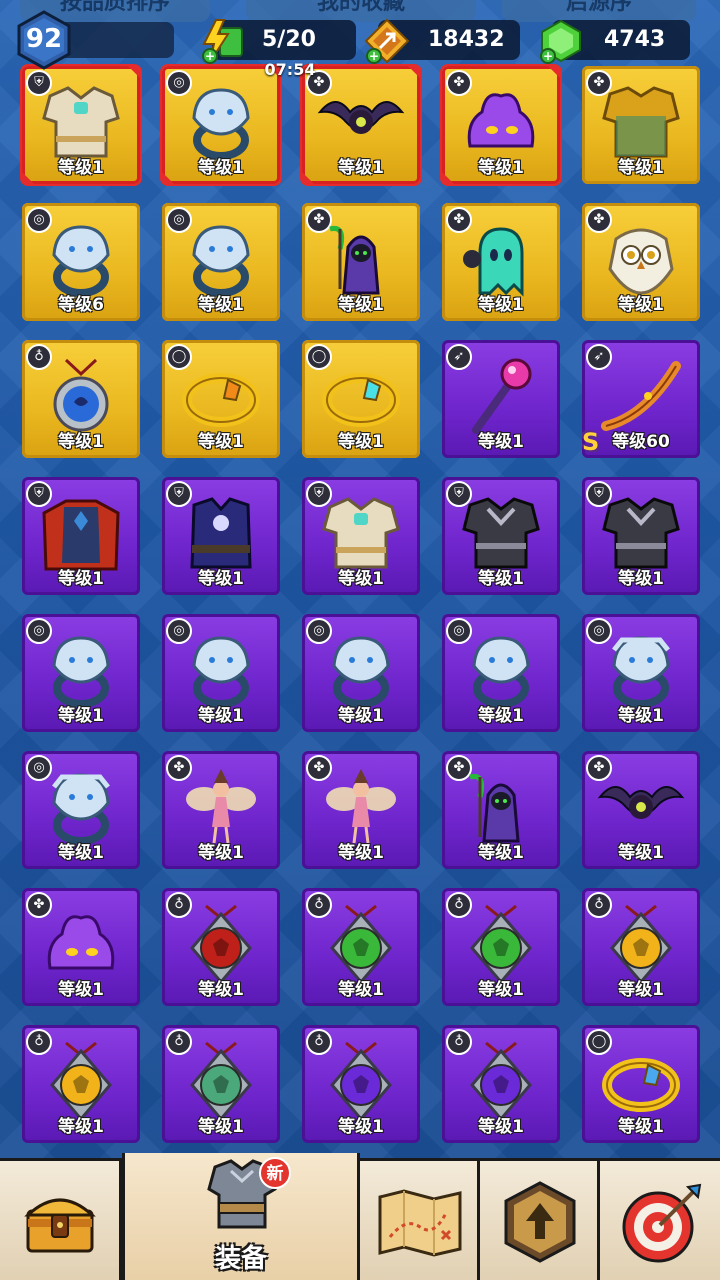 Image resolution: width=720 pixels, height=1280 pixels. I want to click on bat-art-icon, so click(361, 117).